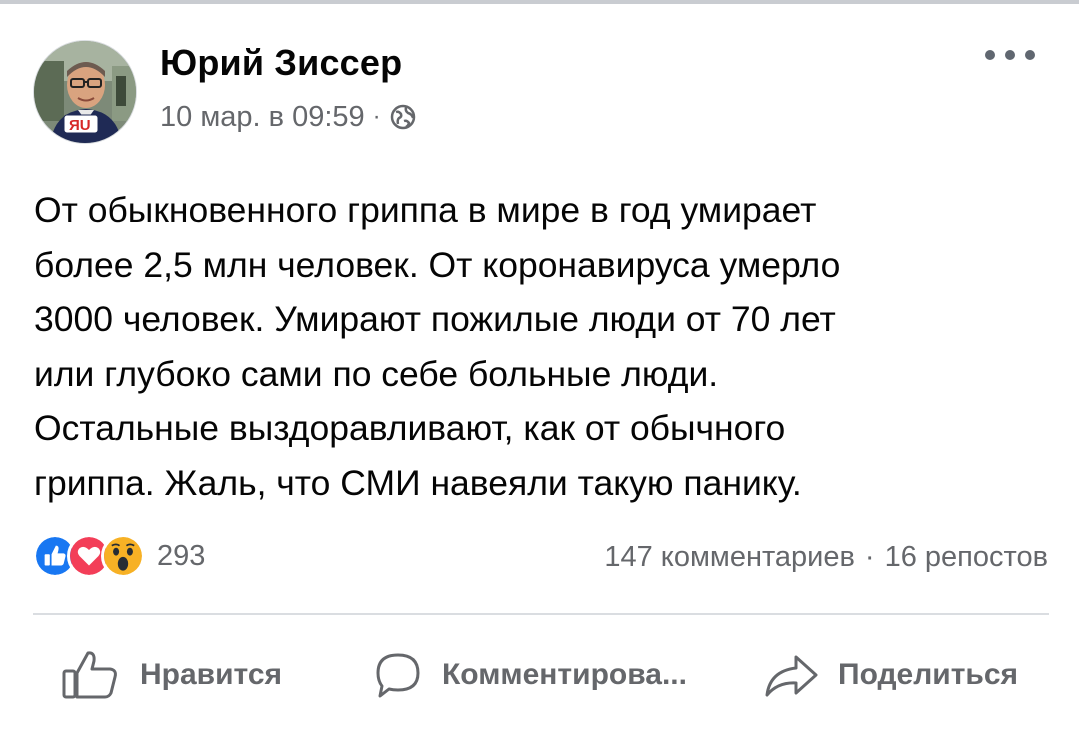 The image size is (1079, 730). I want to click on globe-icon, so click(402, 117).